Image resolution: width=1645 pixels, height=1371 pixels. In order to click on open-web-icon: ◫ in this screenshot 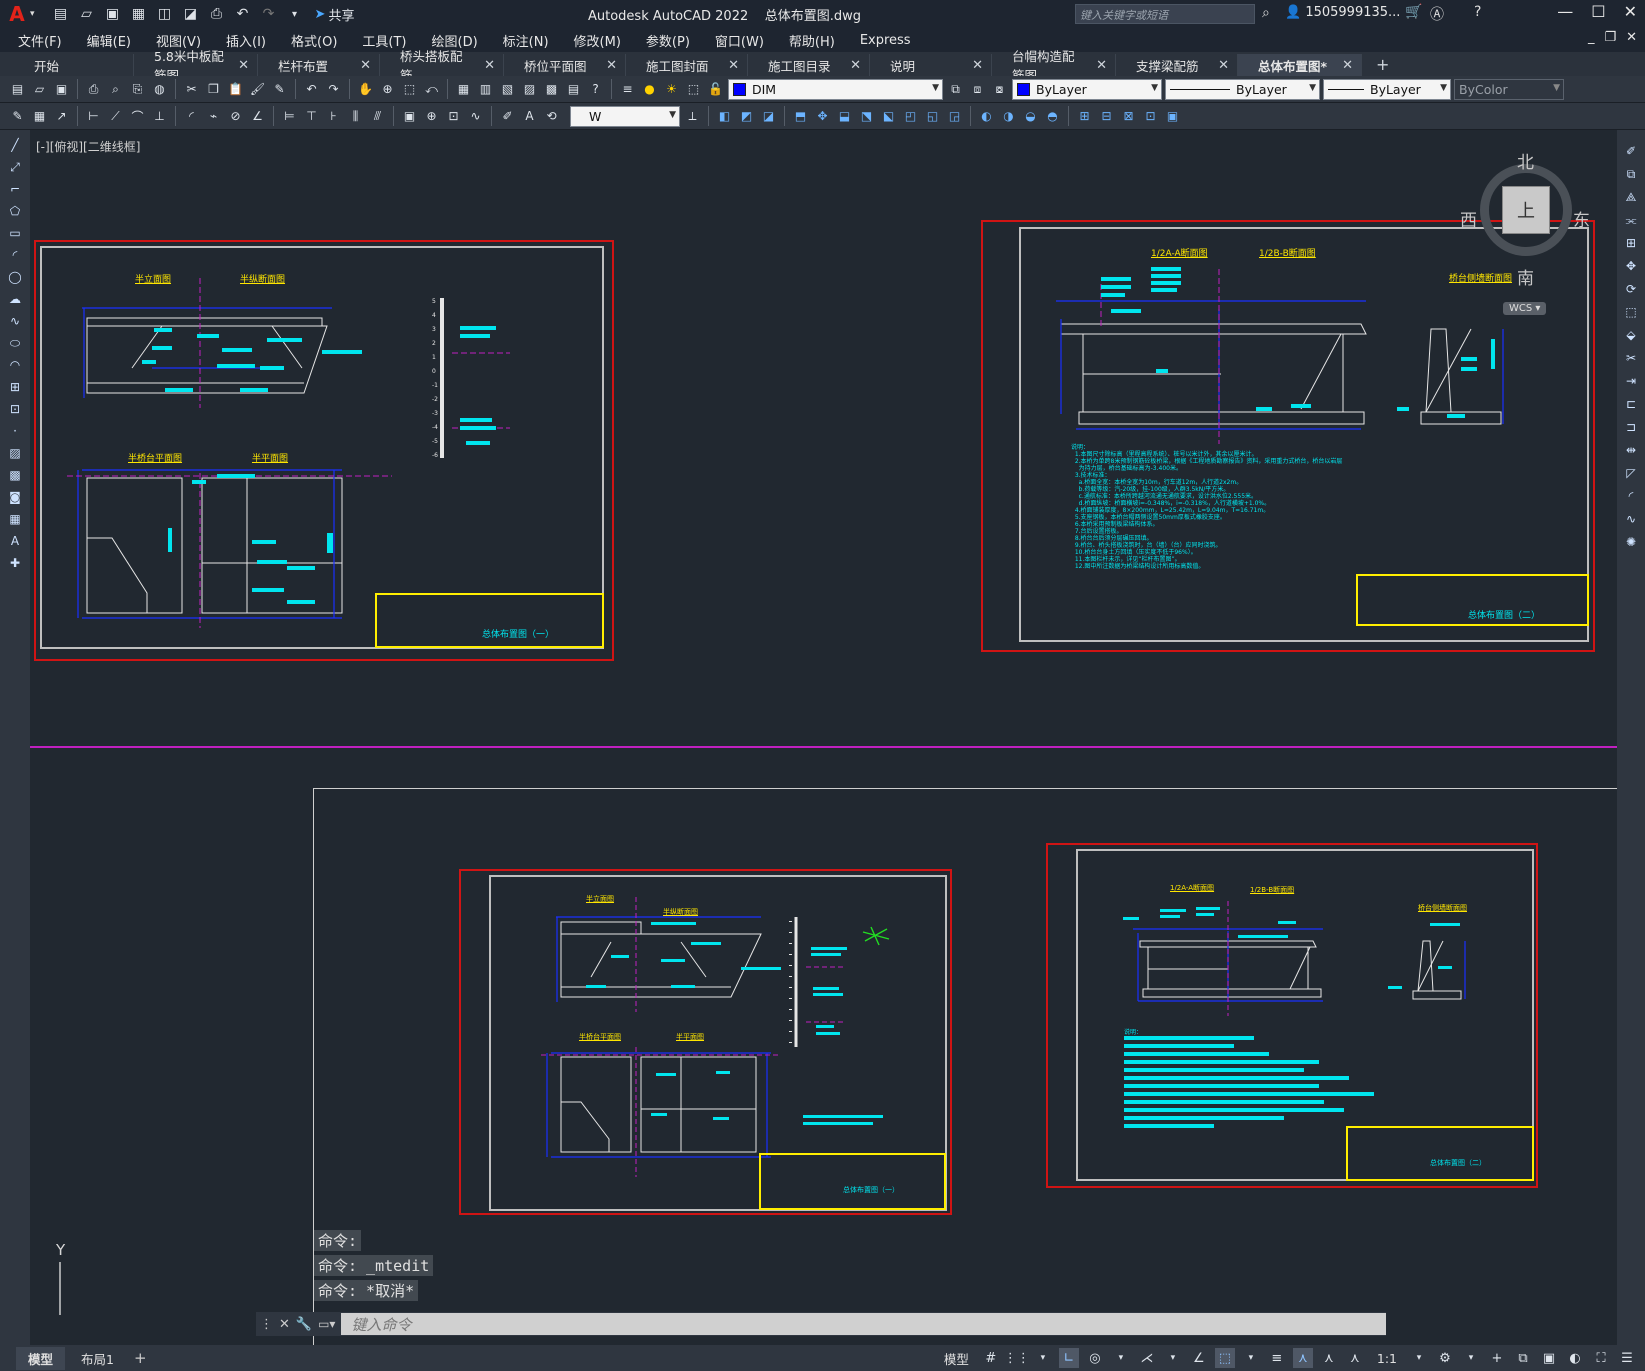, I will do `click(165, 14)`.